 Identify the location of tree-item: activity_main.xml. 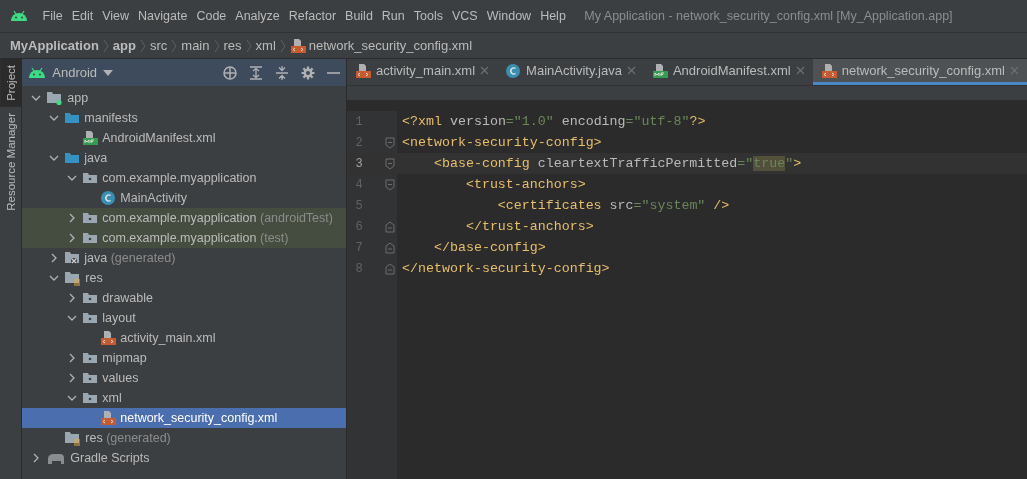
(184, 338).